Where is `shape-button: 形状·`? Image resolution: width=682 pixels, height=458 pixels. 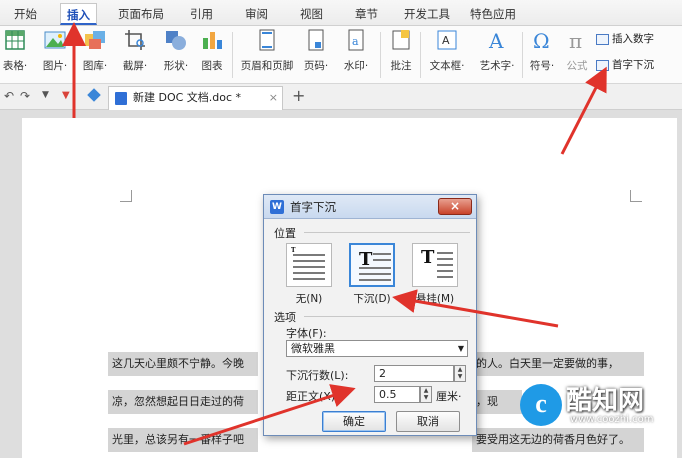 shape-button: 形状· is located at coordinates (176, 50).